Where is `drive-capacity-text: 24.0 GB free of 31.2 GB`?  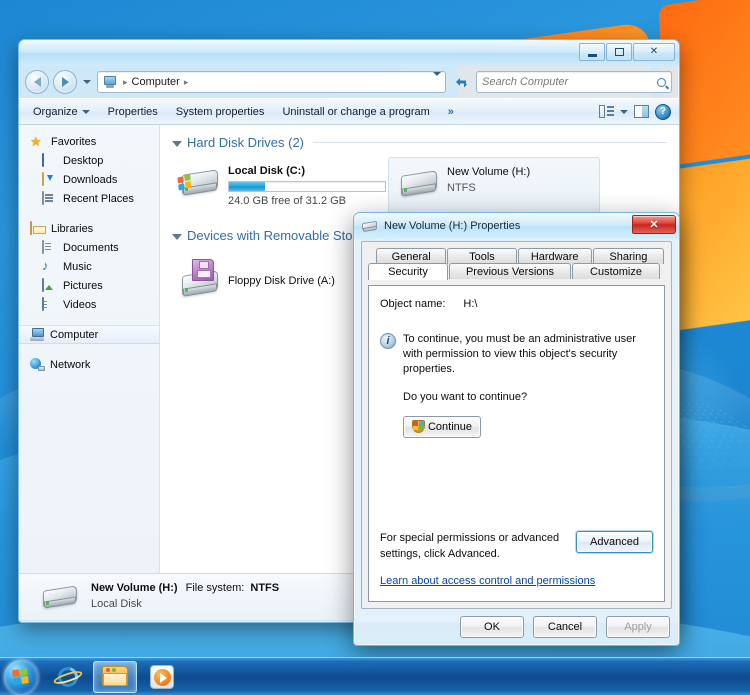 drive-capacity-text: 24.0 GB free of 31.2 GB is located at coordinates (287, 201).